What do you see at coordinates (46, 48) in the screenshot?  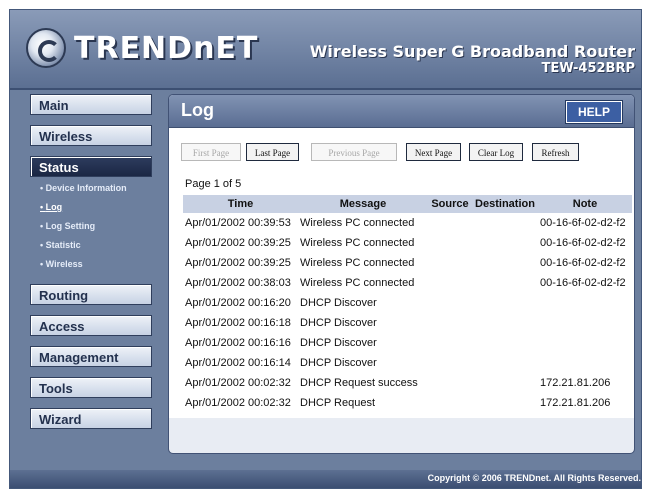 I see `trendnet-logo-icon` at bounding box center [46, 48].